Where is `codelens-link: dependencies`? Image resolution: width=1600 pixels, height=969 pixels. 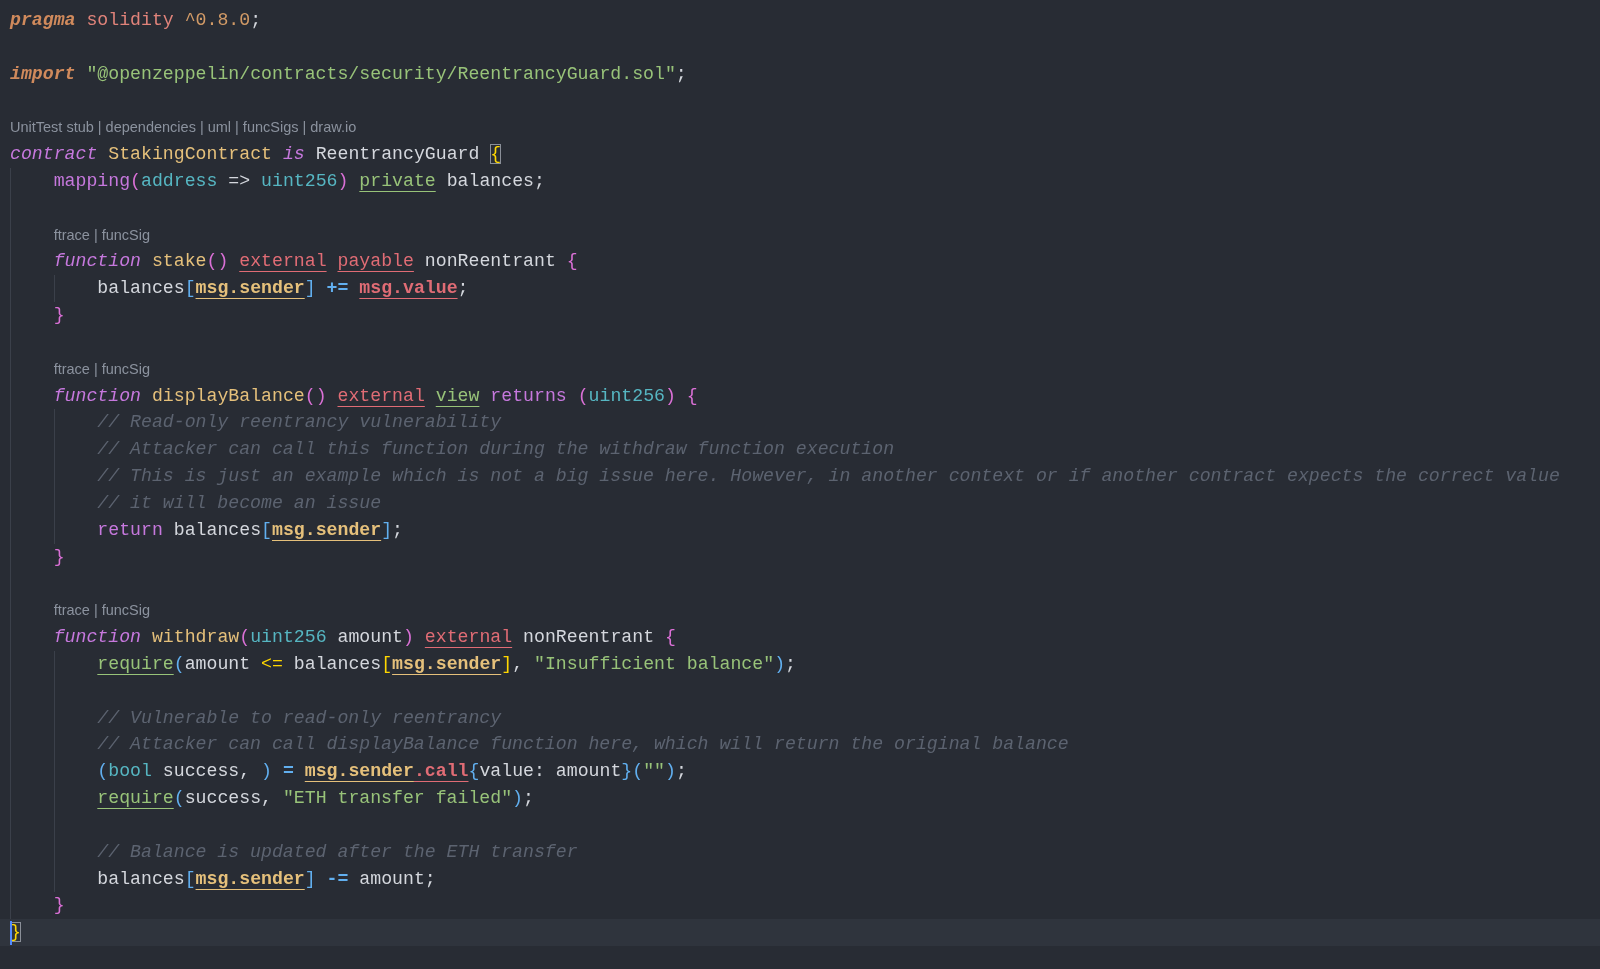
codelens-link: dependencies is located at coordinates (150, 128).